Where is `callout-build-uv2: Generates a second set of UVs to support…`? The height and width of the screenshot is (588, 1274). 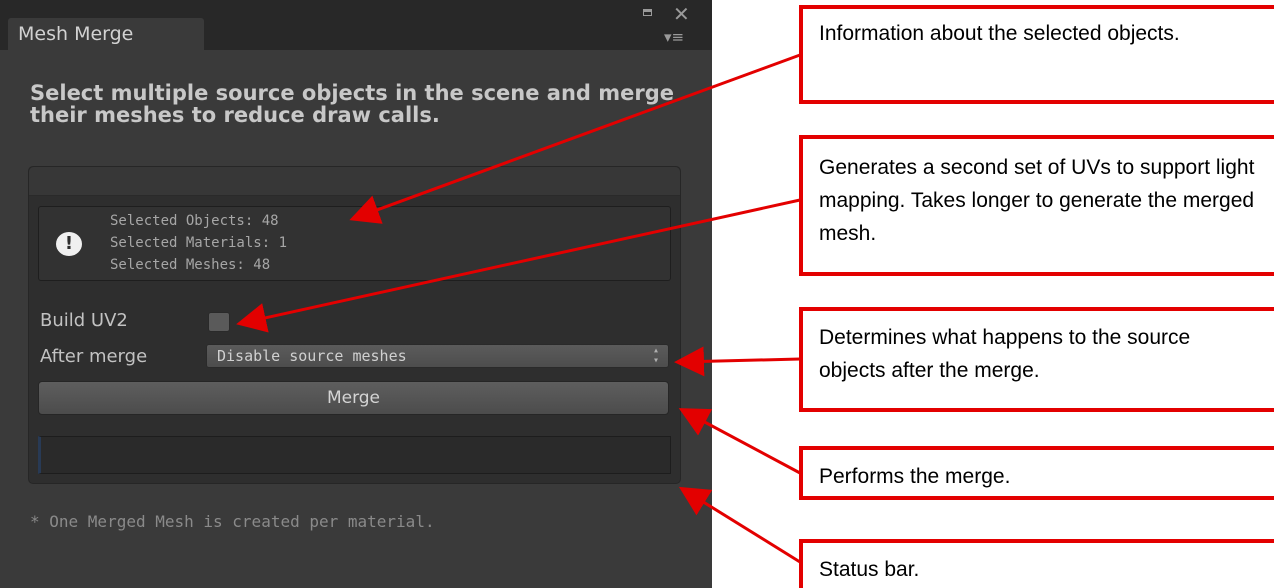 callout-build-uv2: Generates a second set of UVs to support… is located at coordinates (1036, 205).